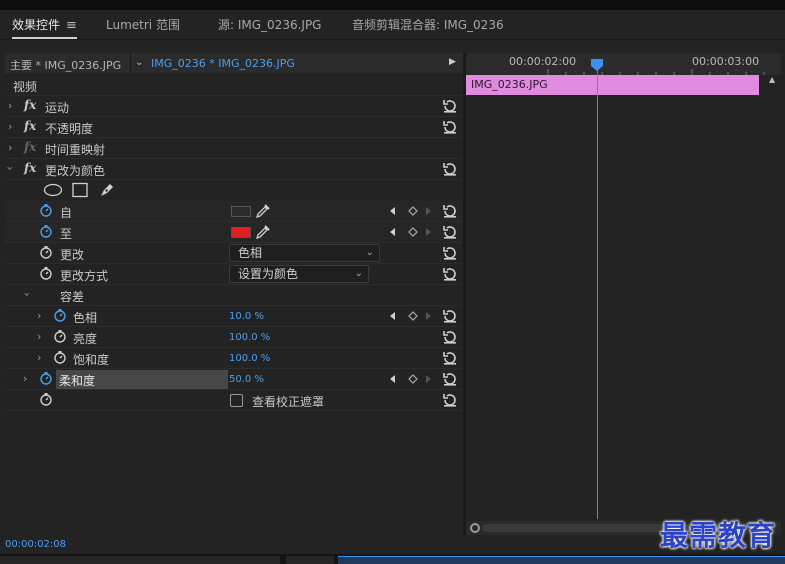 Image resolution: width=785 pixels, height=564 pixels. I want to click on zoom-handle, so click(475, 528).